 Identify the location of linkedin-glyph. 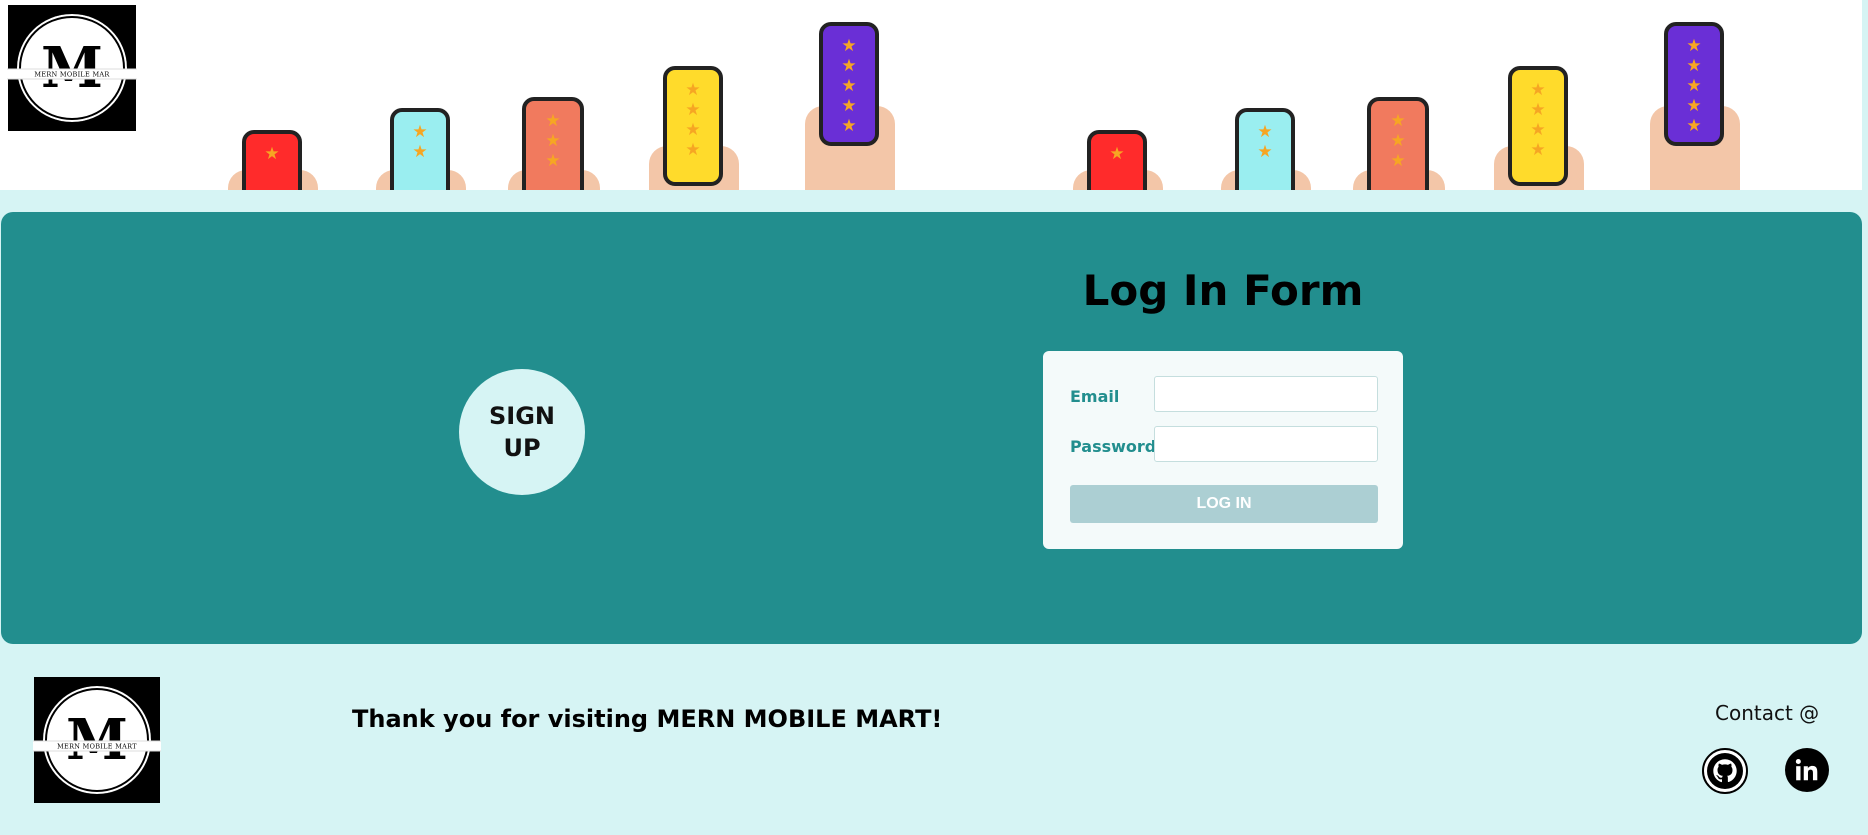
(1806, 770).